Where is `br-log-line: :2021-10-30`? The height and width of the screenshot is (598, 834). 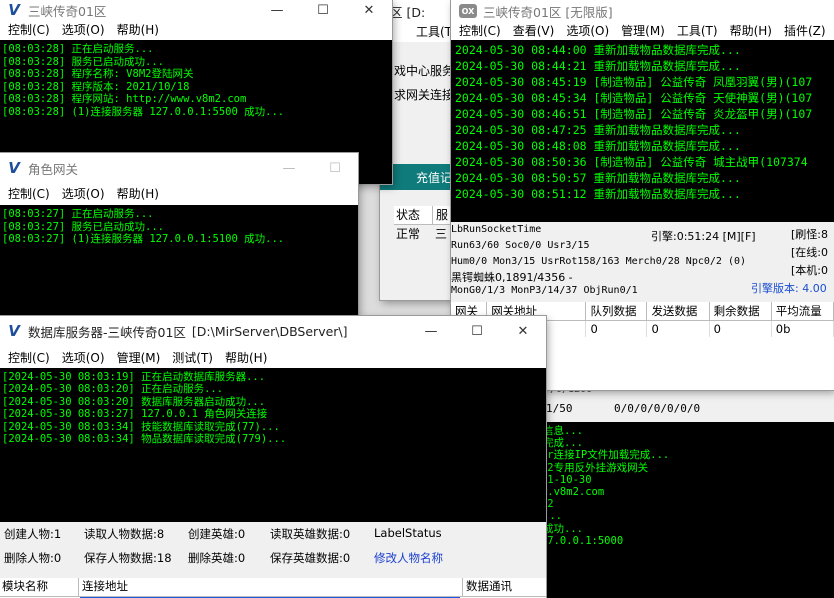 br-log-line: :2021-10-30 is located at coordinates (557, 479).